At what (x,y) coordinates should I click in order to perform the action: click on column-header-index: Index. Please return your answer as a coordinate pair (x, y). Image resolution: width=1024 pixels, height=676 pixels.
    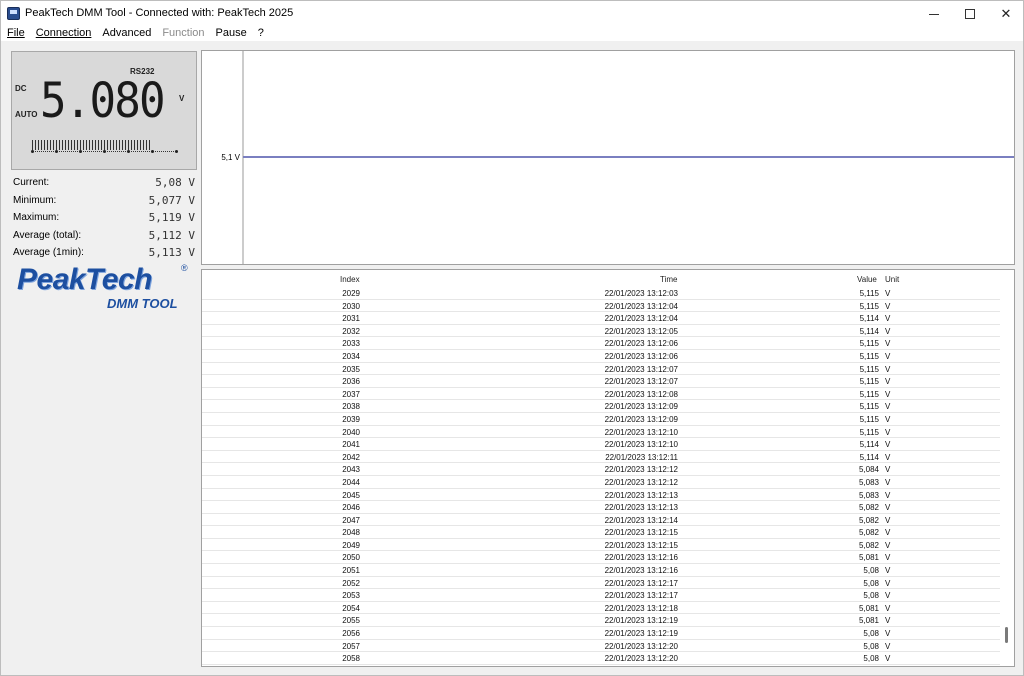
    Looking at the image, I should click on (350, 279).